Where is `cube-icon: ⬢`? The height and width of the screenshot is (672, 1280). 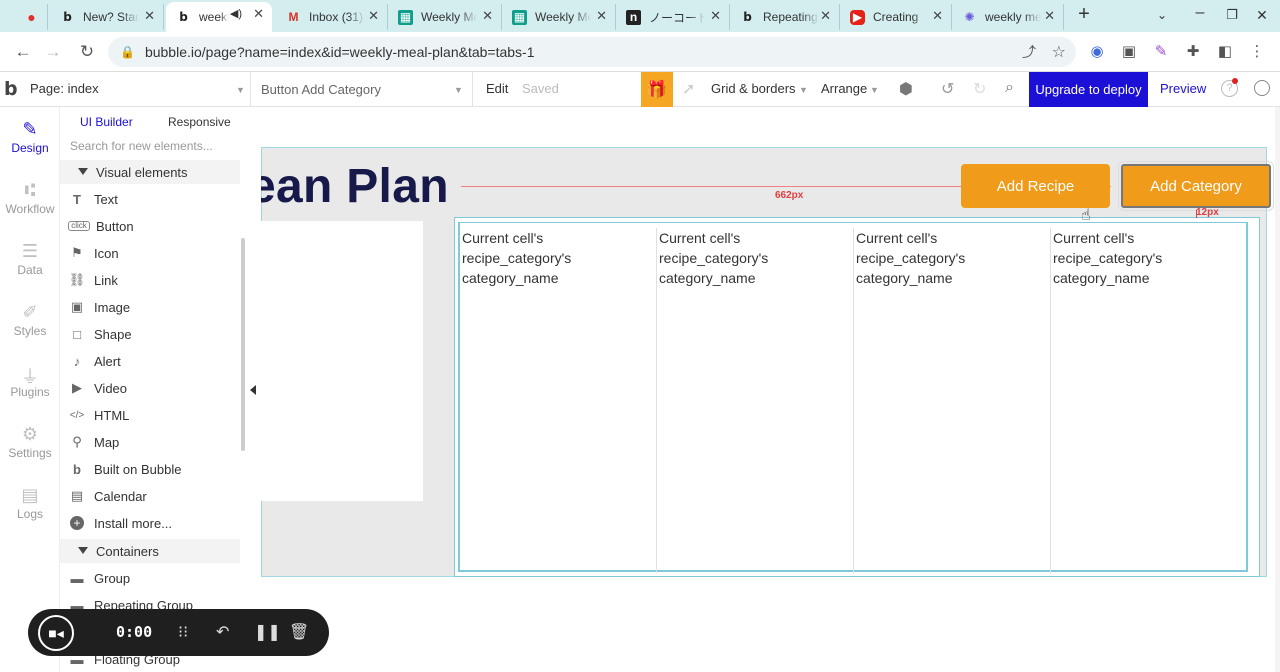
cube-icon: ⬢ is located at coordinates (906, 89).